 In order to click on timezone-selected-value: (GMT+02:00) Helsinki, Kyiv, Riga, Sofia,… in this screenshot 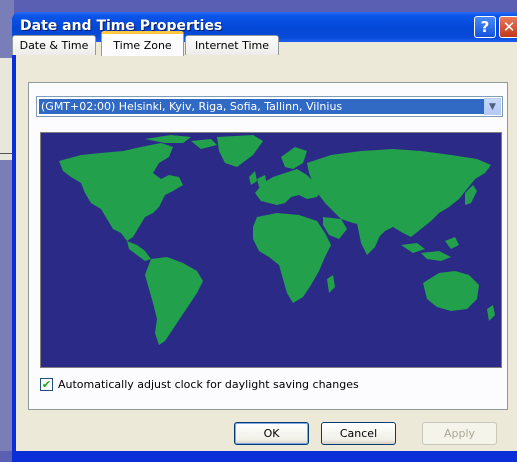, I will do `click(261, 106)`.